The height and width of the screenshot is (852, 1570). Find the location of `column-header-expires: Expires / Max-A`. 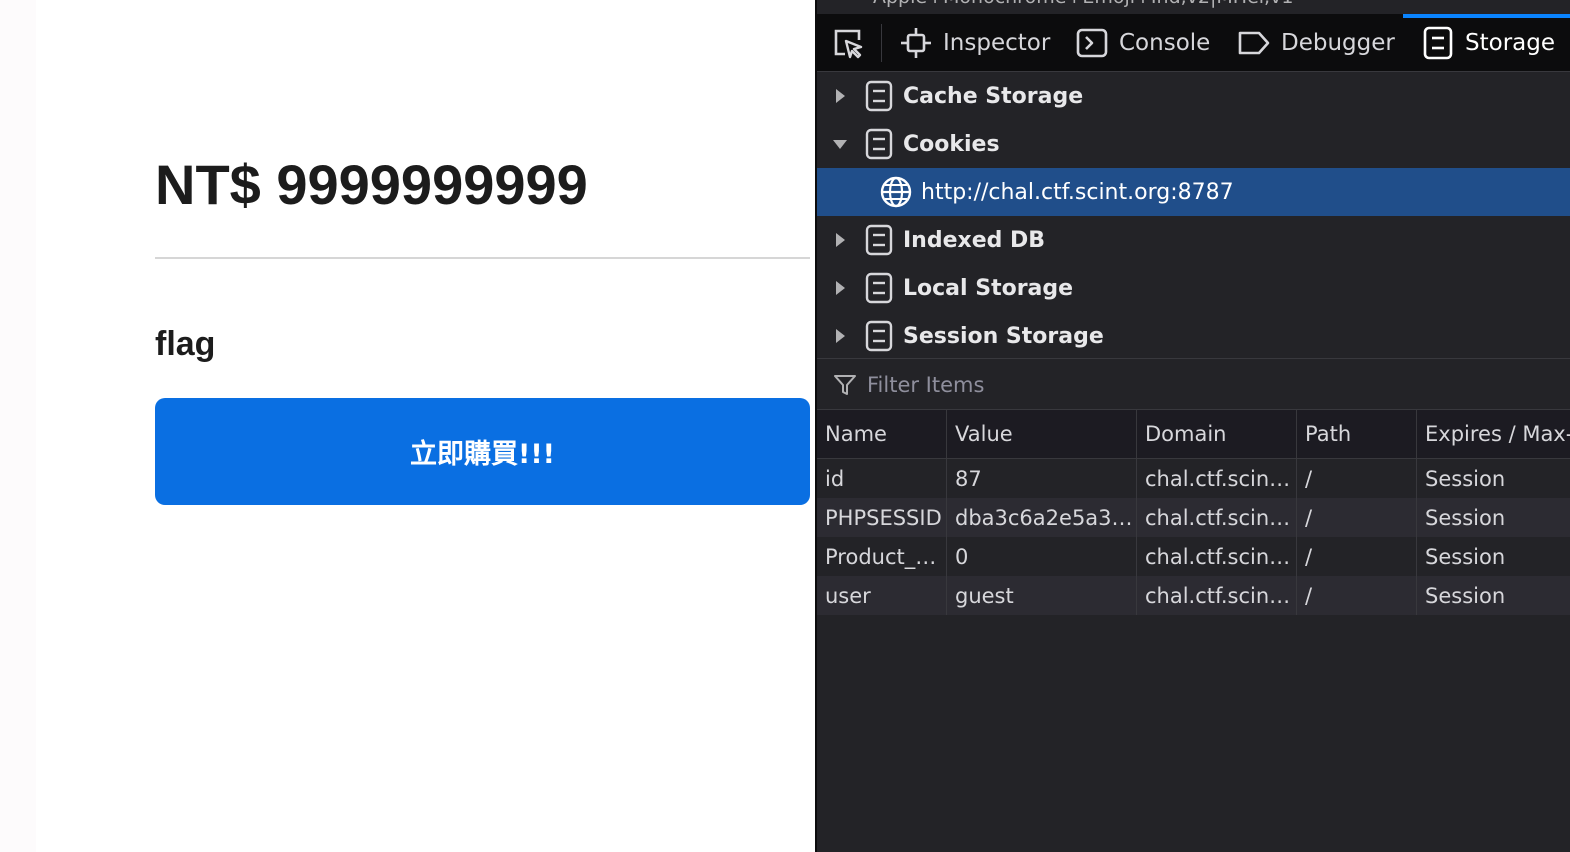

column-header-expires: Expires / Max-A is located at coordinates (1493, 434).